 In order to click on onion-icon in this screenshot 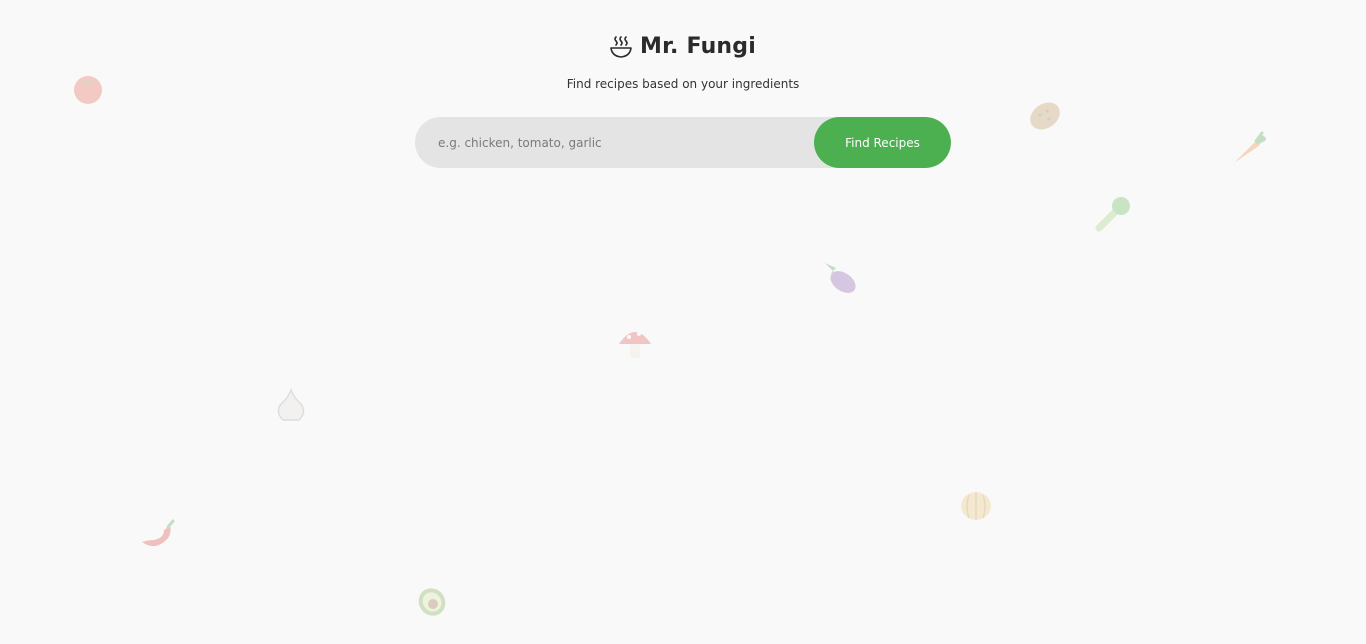, I will do `click(976, 504)`.